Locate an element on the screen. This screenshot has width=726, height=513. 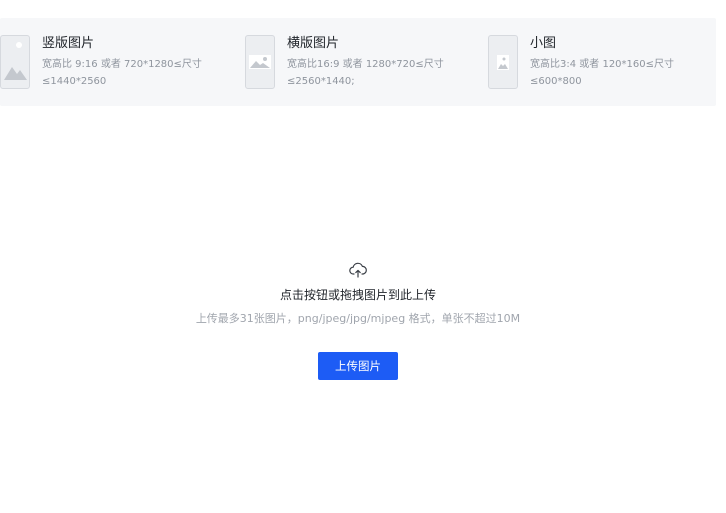
spec-description: 宽高比3:4 或者 120*160≤尺寸≤600*800 is located at coordinates (602, 73).